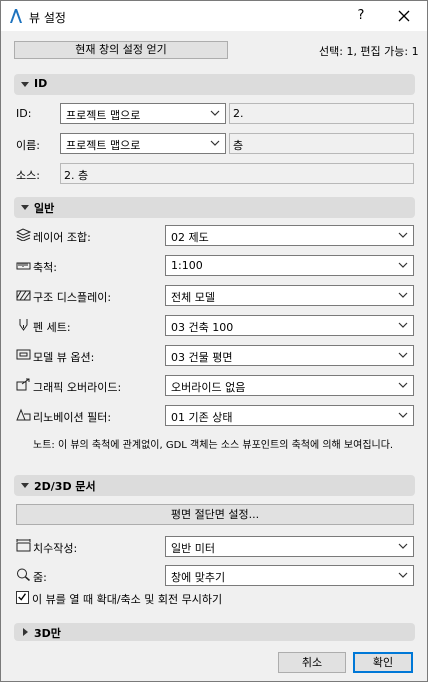 Image resolution: width=428 pixels, height=682 pixels. I want to click on checkmark-icon, so click(22, 597).